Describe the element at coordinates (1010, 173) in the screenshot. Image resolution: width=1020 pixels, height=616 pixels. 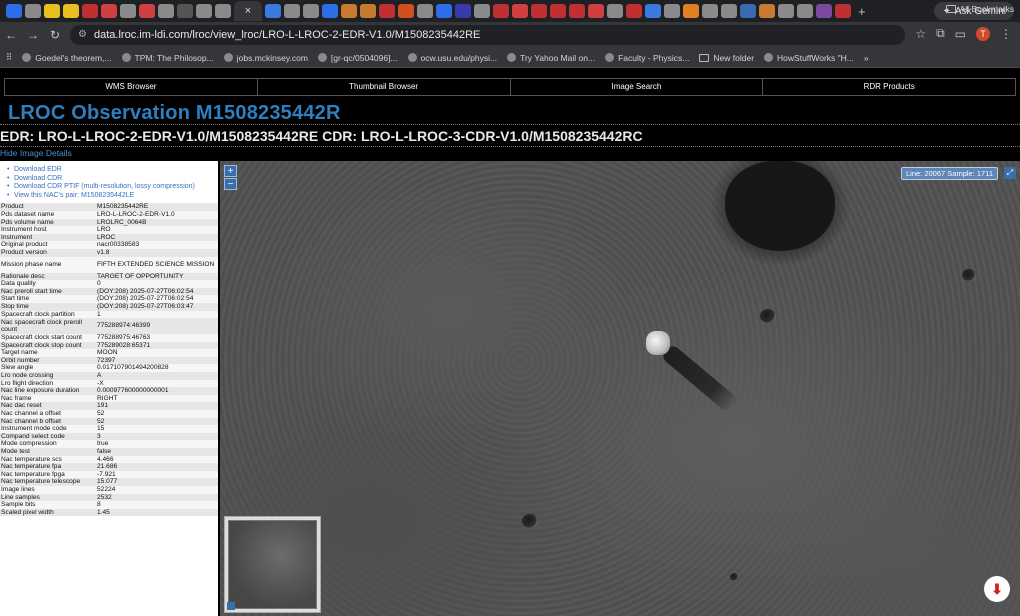
I see `fullscreen-button: ⤢` at that location.